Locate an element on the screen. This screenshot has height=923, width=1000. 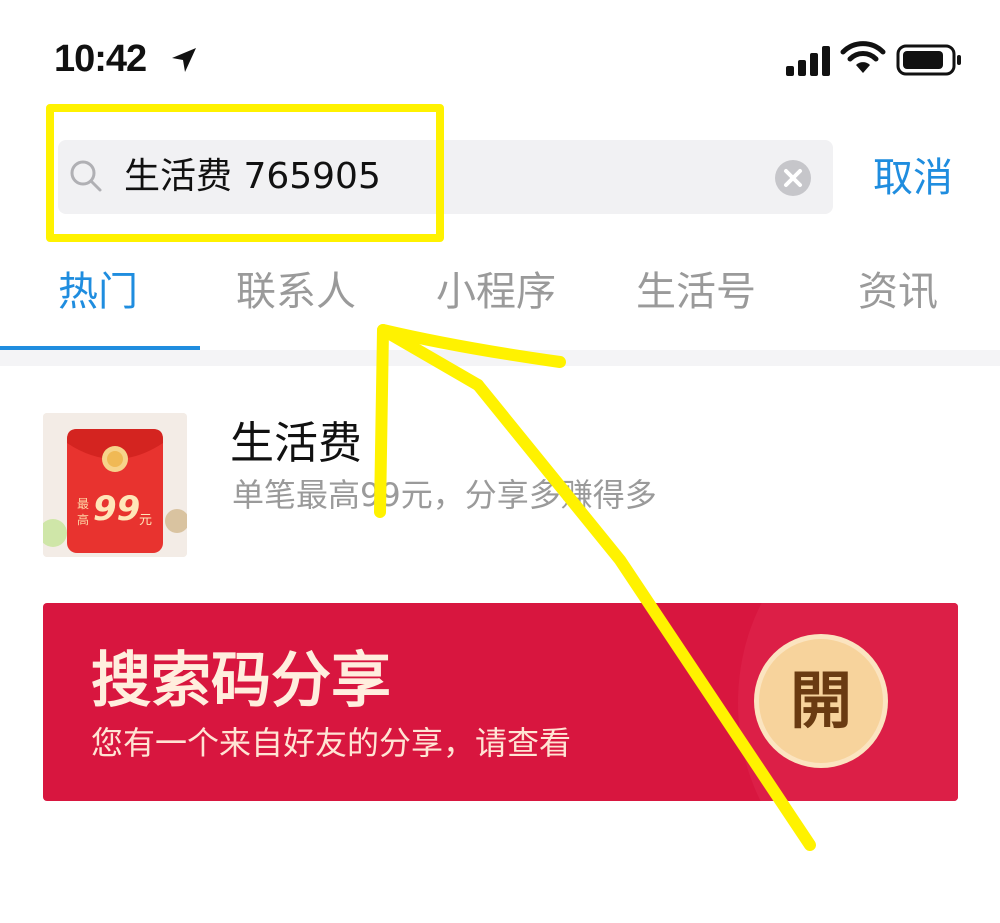
clear-icon is located at coordinates (793, 178).